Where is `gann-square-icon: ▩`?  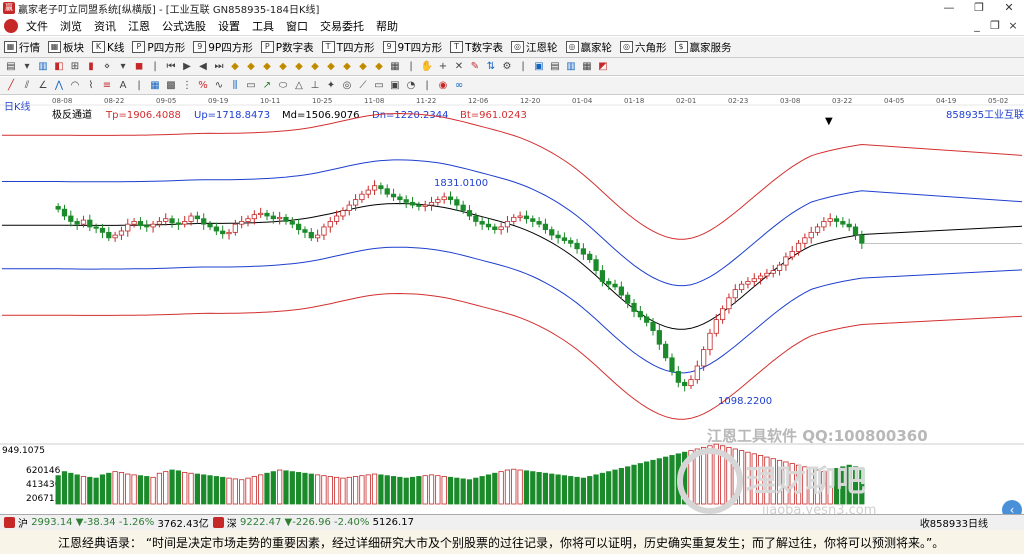
gann-square-icon: ▩ is located at coordinates (171, 86).